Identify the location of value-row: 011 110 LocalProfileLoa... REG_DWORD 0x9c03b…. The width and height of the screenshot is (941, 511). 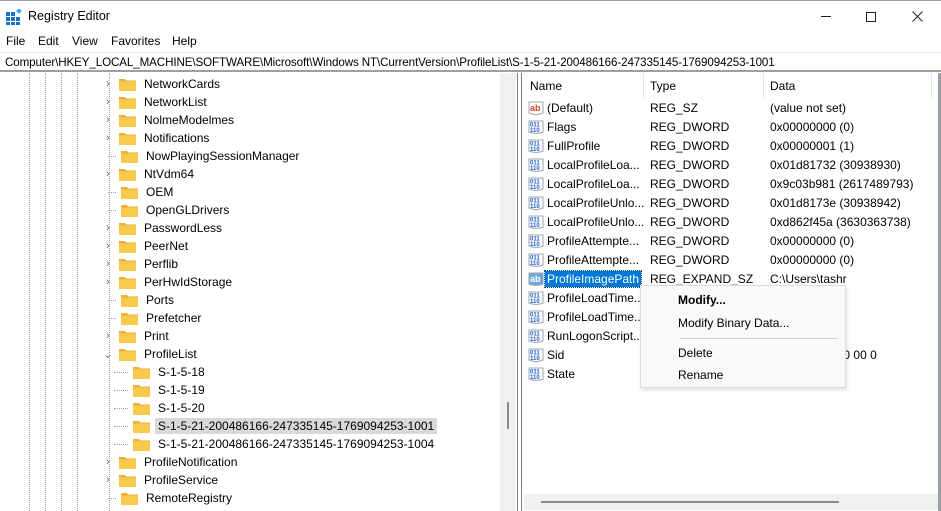
(732, 184).